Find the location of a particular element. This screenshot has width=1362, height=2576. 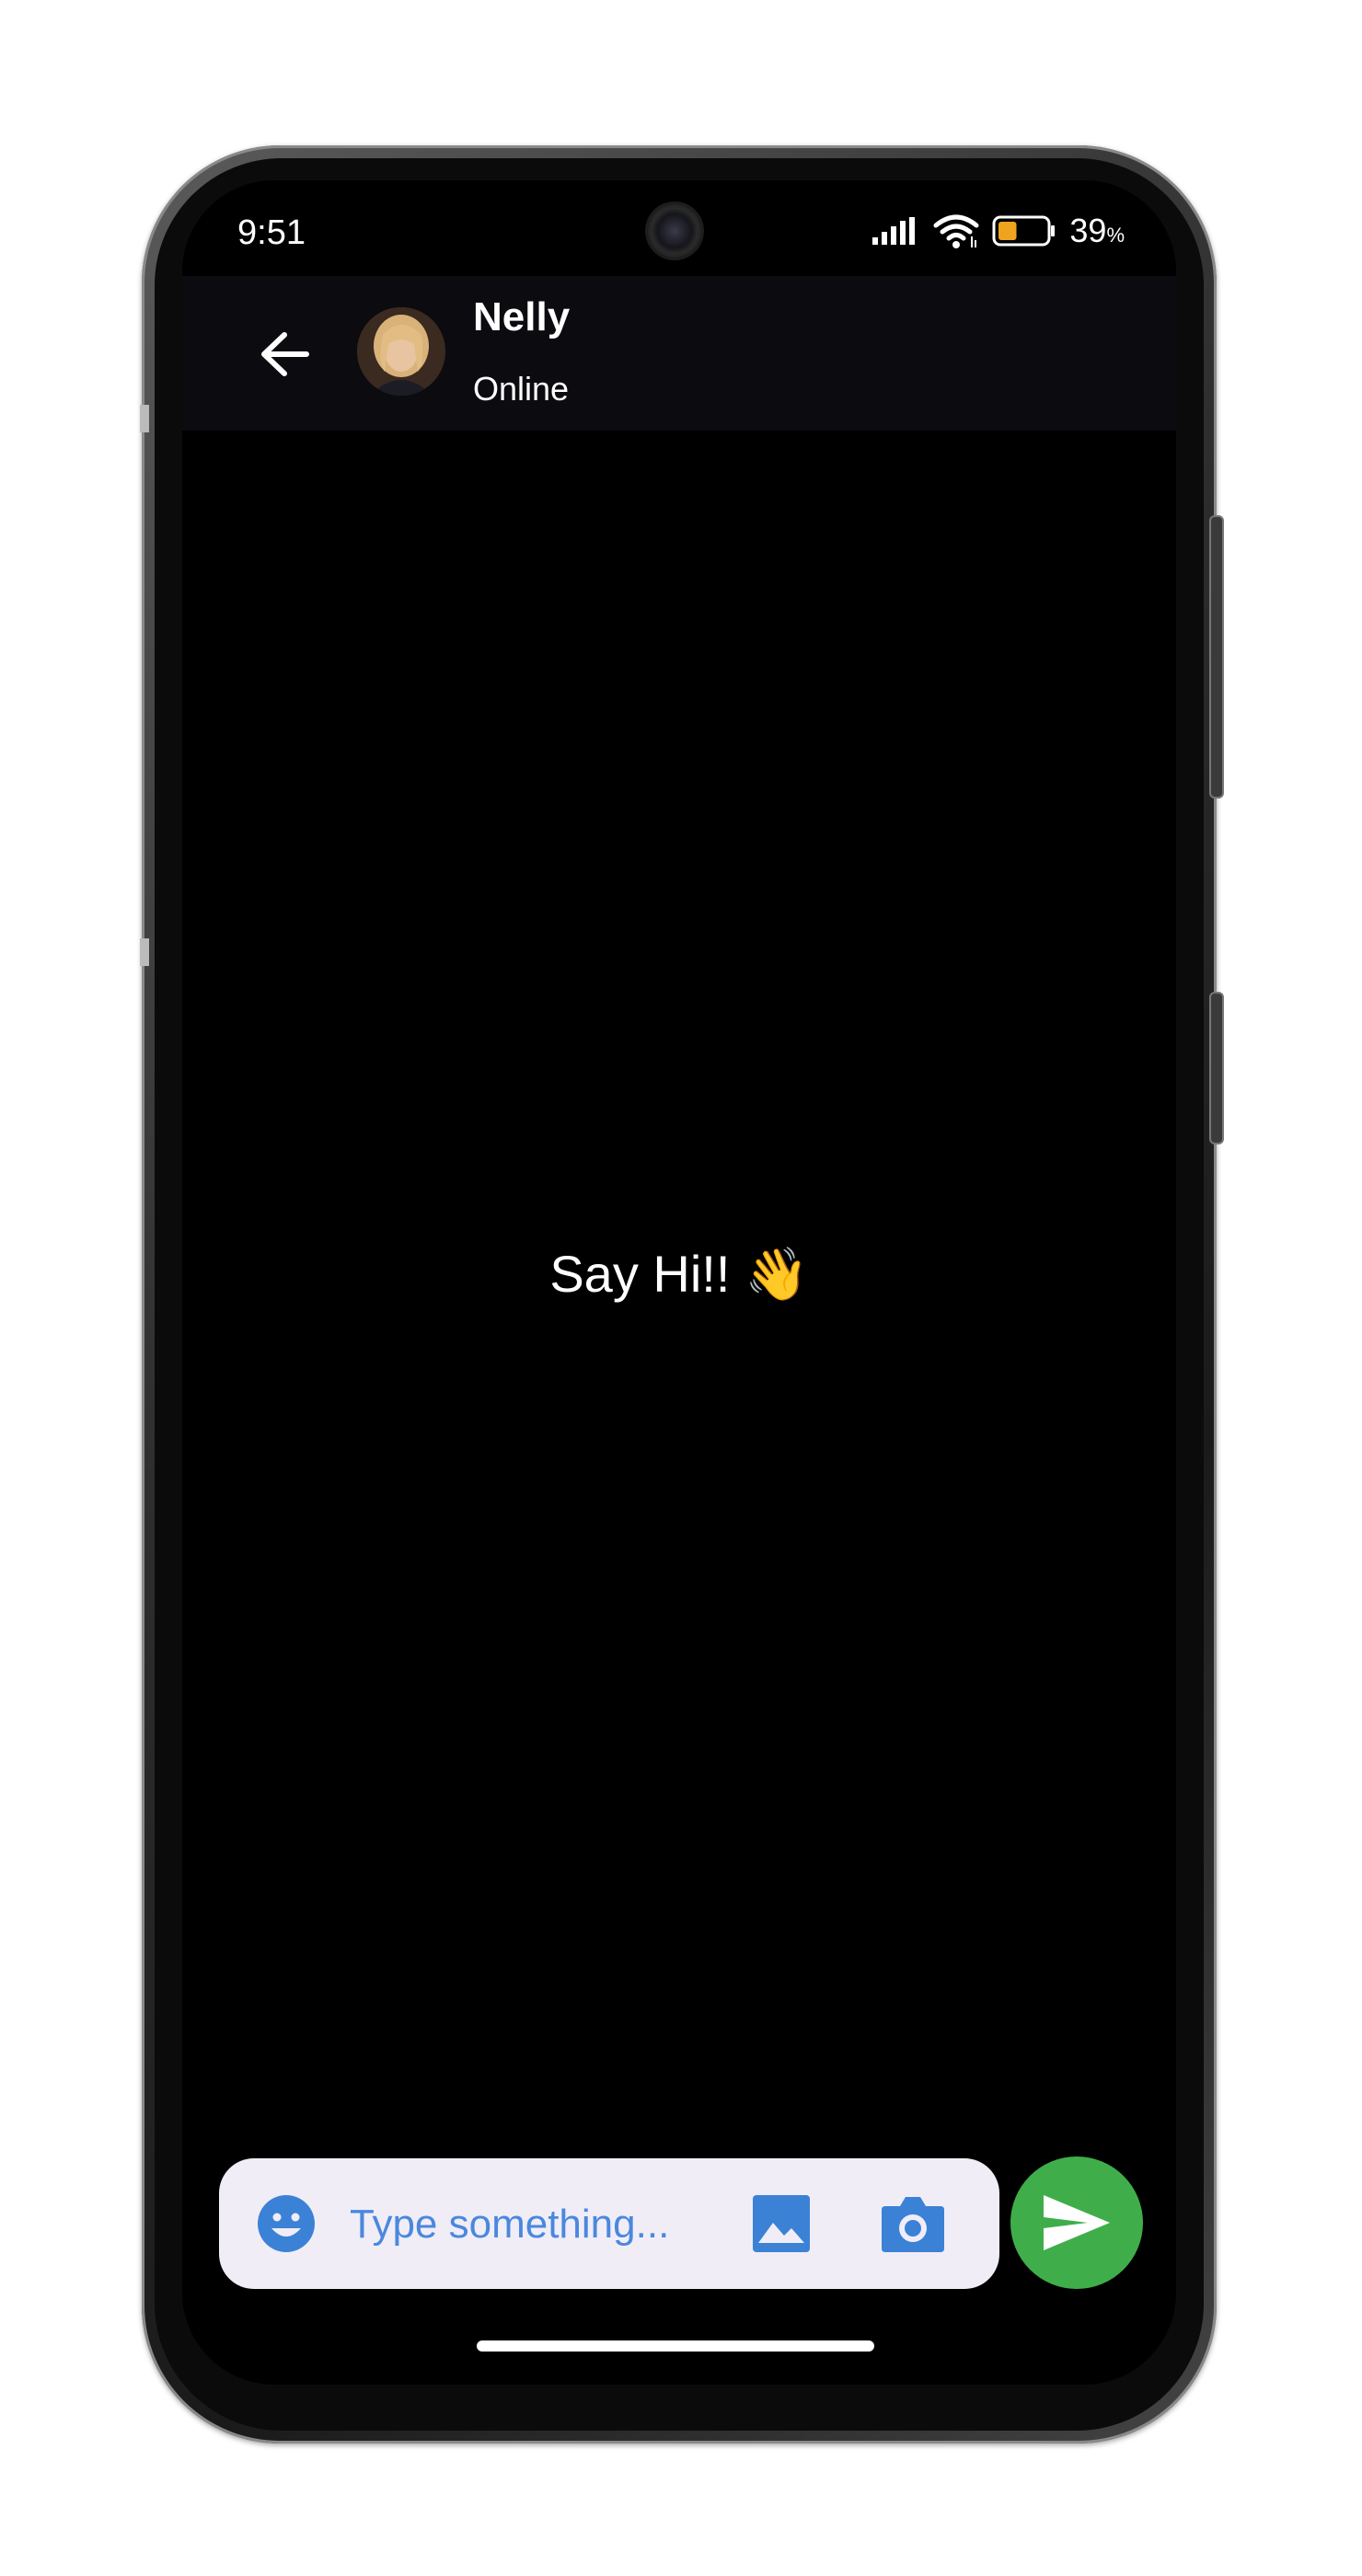

camera-icon is located at coordinates (913, 2224).